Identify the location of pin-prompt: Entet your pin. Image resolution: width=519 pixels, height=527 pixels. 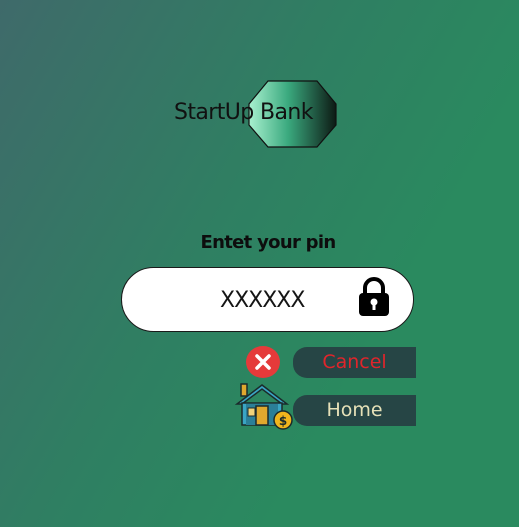
(268, 242).